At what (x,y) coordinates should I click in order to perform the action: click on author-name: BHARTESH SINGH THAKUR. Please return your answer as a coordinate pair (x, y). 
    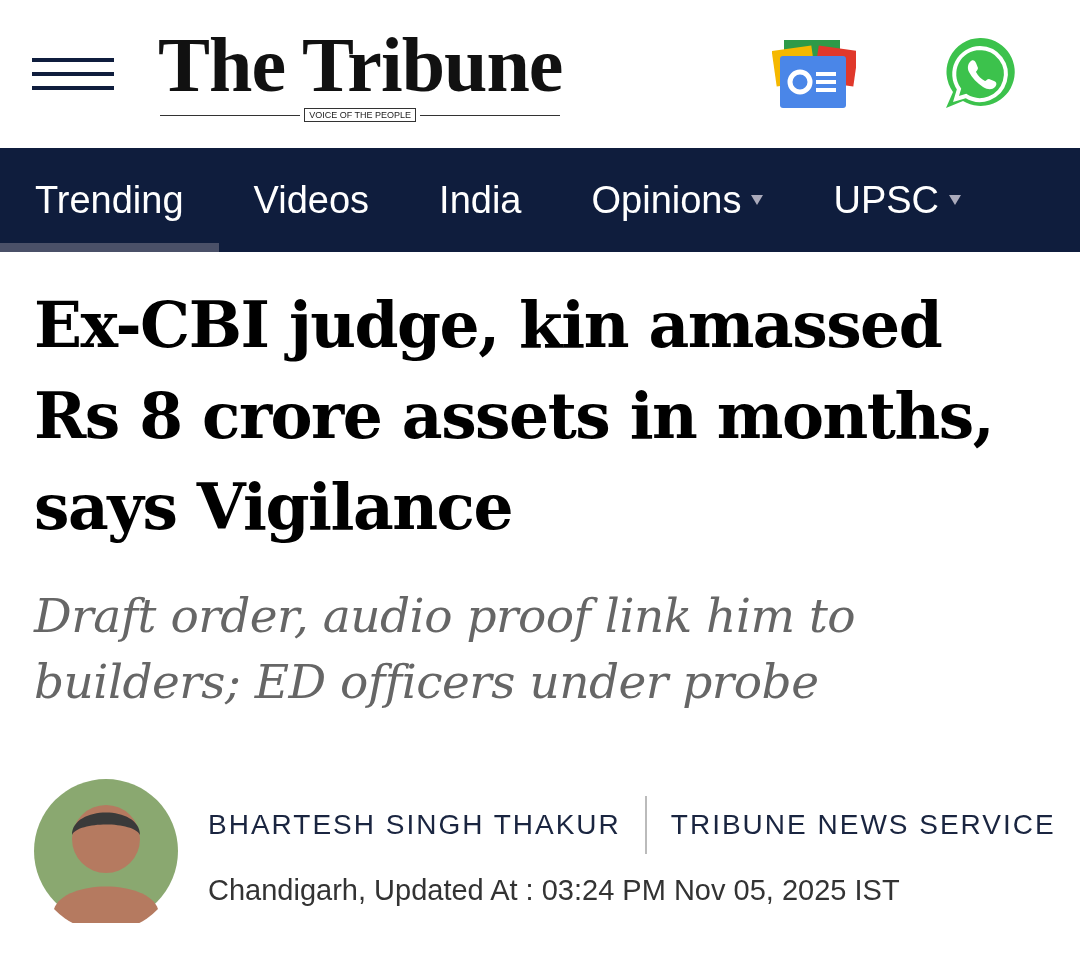
    Looking at the image, I should click on (414, 824).